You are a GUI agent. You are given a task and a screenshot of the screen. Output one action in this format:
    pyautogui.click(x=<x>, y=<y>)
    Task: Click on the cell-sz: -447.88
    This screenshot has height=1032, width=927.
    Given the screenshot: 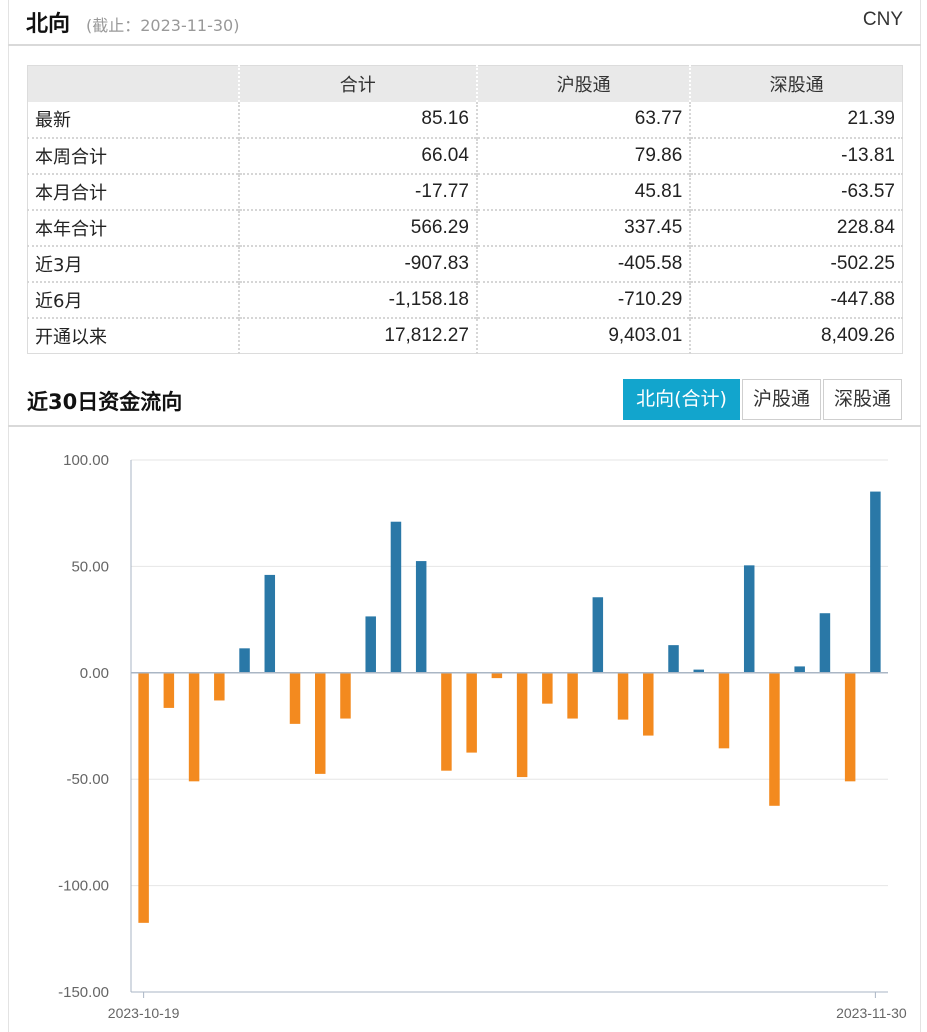 What is the action you would take?
    pyautogui.click(x=796, y=299)
    